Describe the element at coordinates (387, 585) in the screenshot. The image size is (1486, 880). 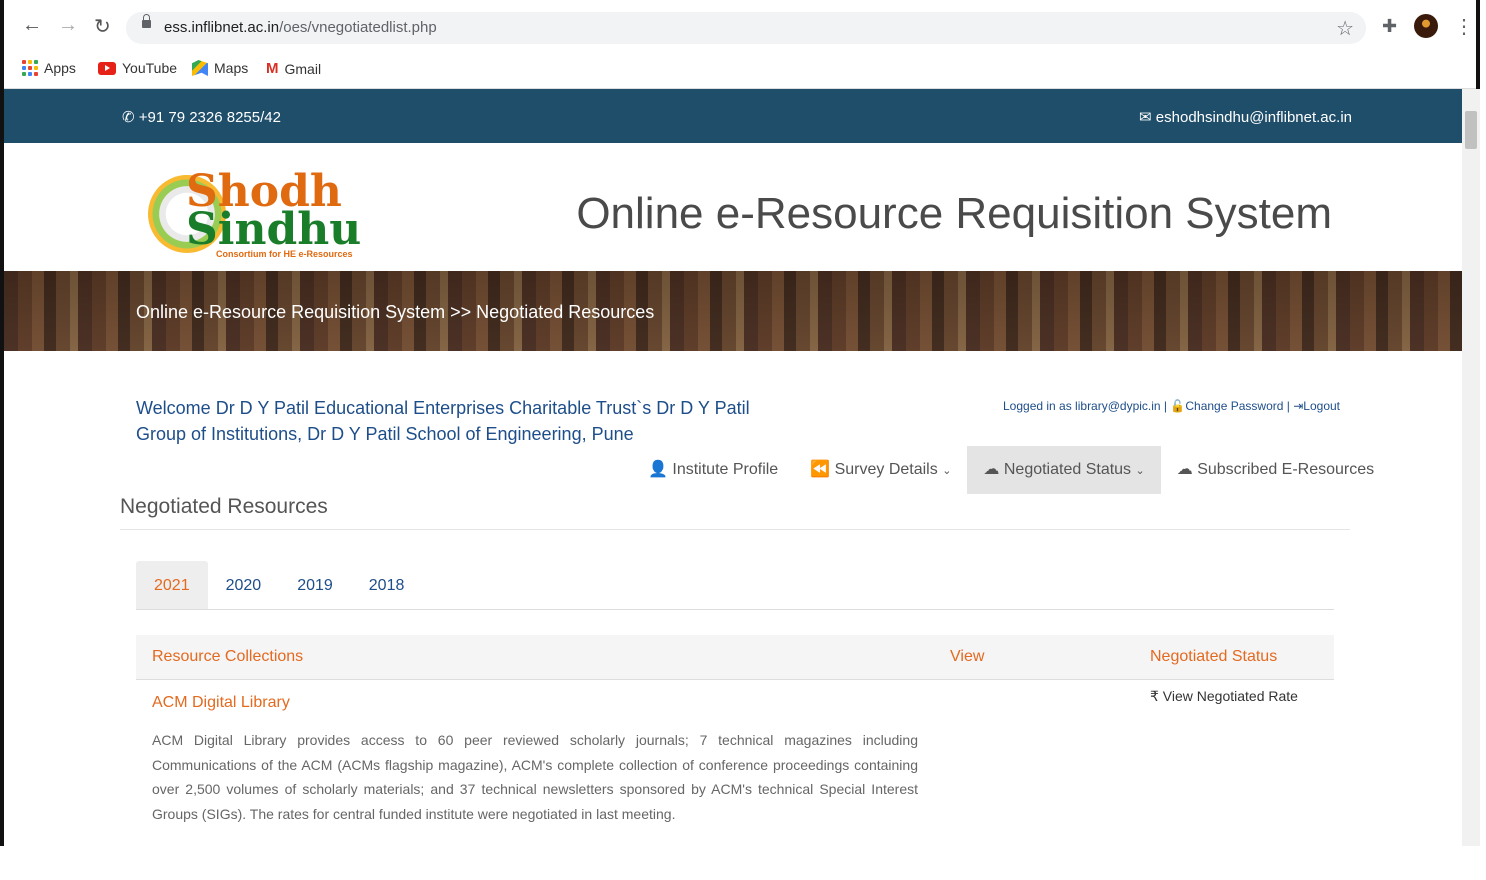
I see `tab-2018: 2018` at that location.